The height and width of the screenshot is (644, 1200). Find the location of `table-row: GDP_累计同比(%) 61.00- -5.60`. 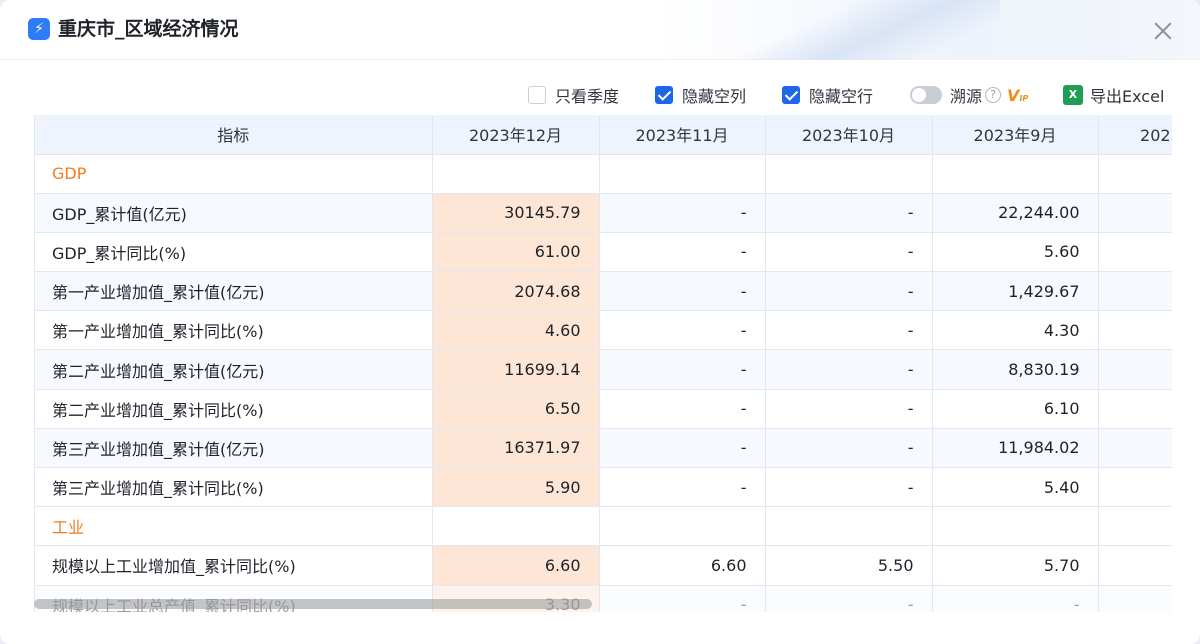

table-row: GDP_累计同比(%) 61.00- -5.60 is located at coordinates (603, 252).